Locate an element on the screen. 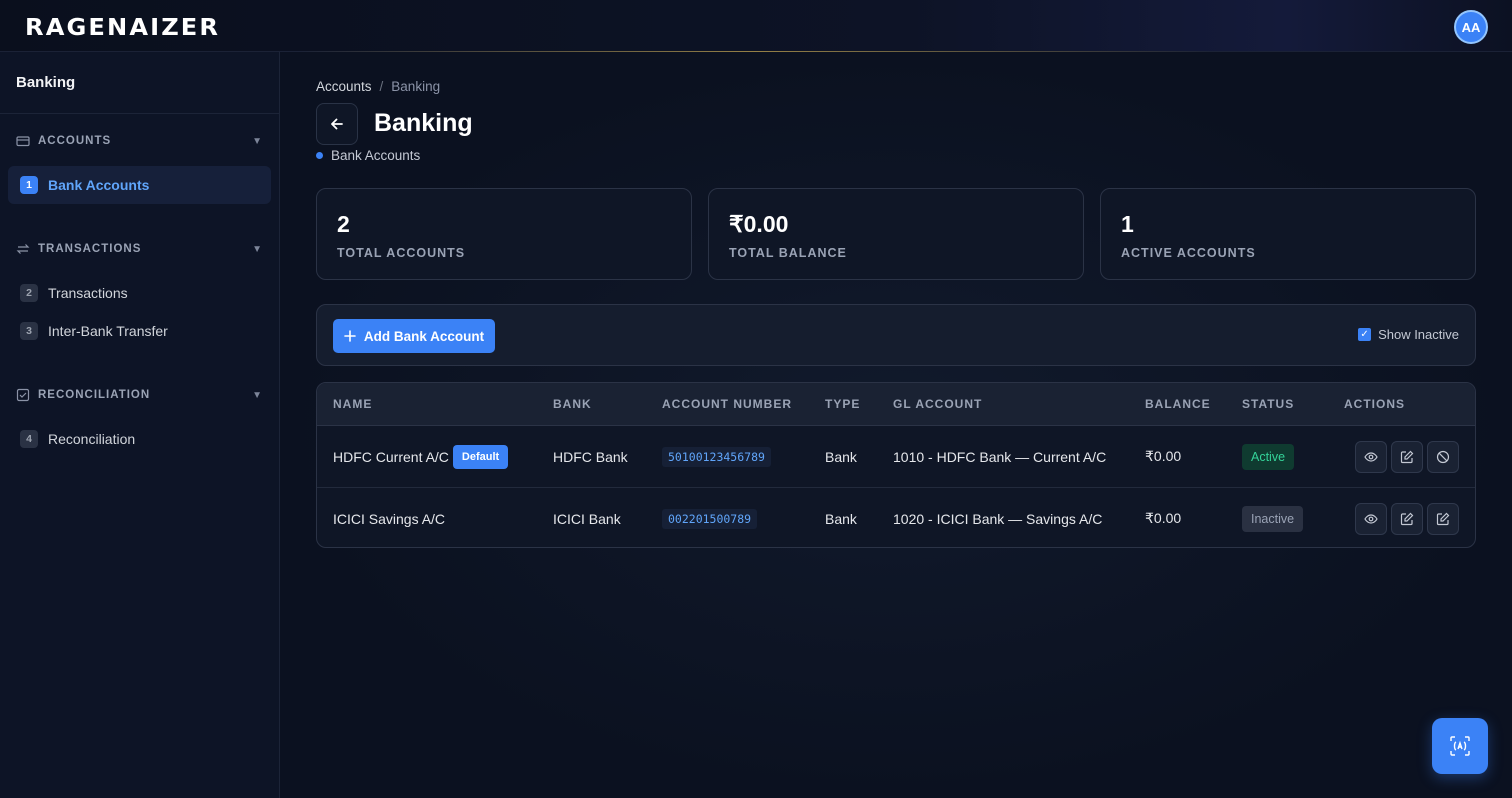 Image resolution: width=1512 pixels, height=798 pixels. column-header-gl-account: GL ACCOUNT is located at coordinates (937, 404).